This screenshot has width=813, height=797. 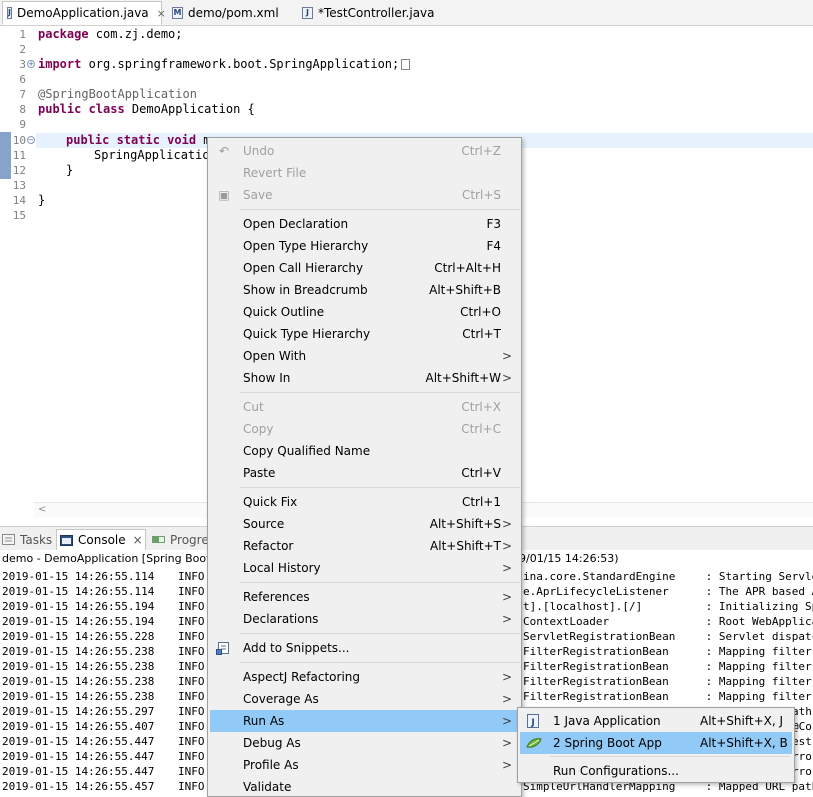 What do you see at coordinates (364, 721) in the screenshot?
I see `menu-item-run-as: Run As >` at bounding box center [364, 721].